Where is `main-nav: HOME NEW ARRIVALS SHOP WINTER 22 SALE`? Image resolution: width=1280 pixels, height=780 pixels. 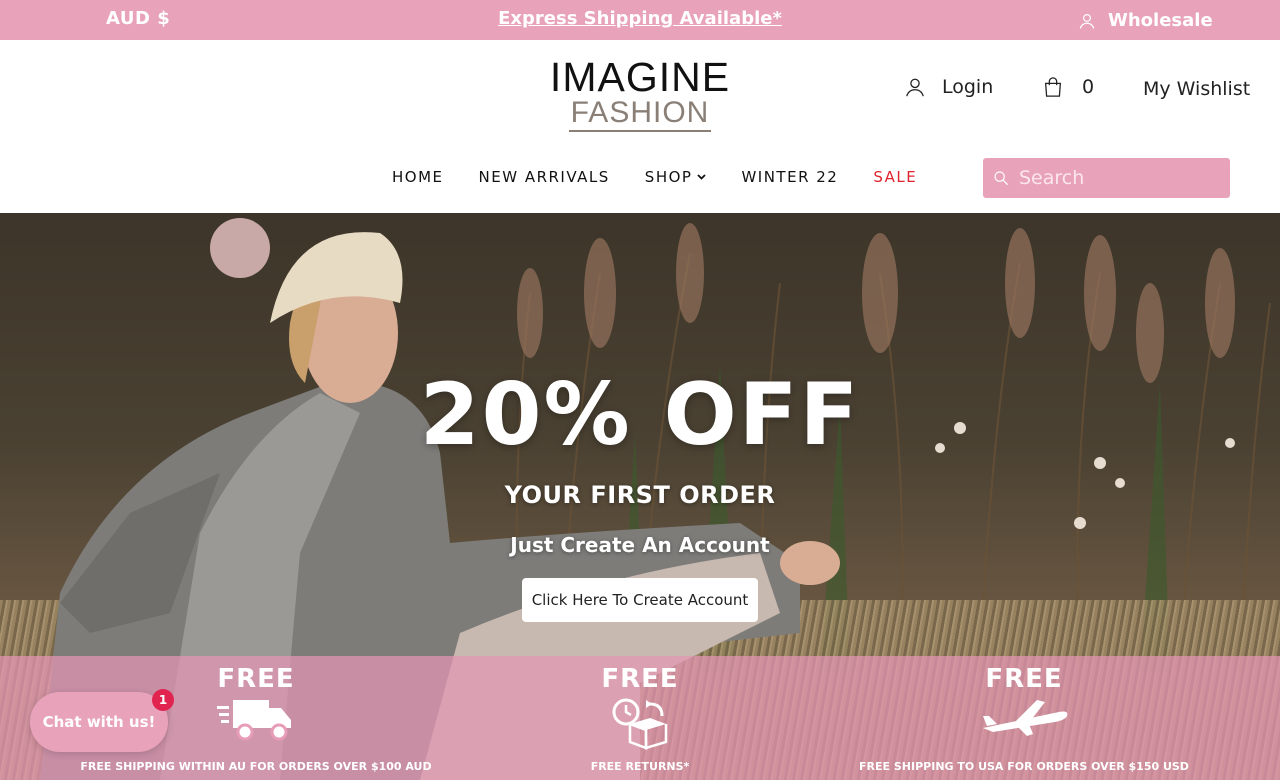
main-nav: HOME NEW ARRIVALS SHOP WINTER 22 SALE is located at coordinates (672, 177).